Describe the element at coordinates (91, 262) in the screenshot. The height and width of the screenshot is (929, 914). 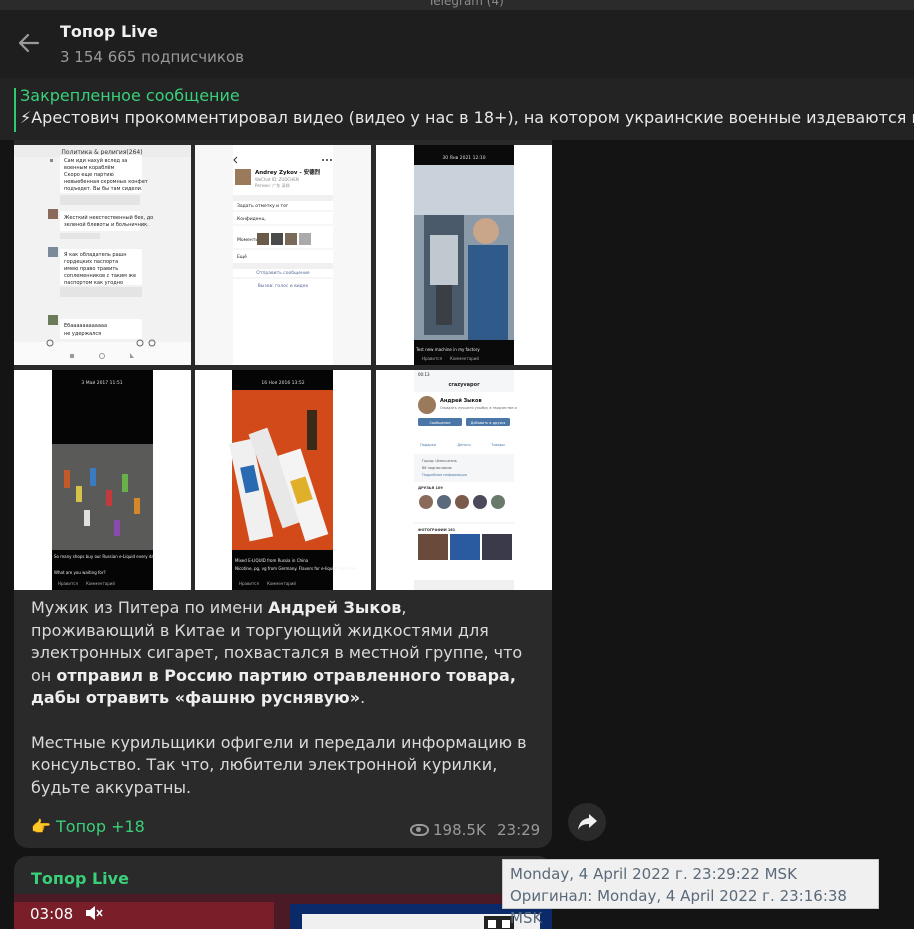
I see `t1-line8: гордецких паспорта` at that location.